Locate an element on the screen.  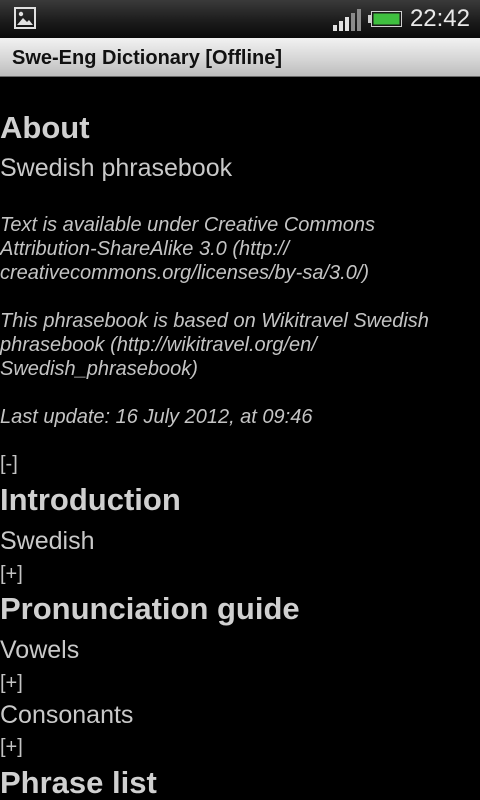
title-bar: Swe-Eng Dictionary [Offline] is located at coordinates (240, 57).